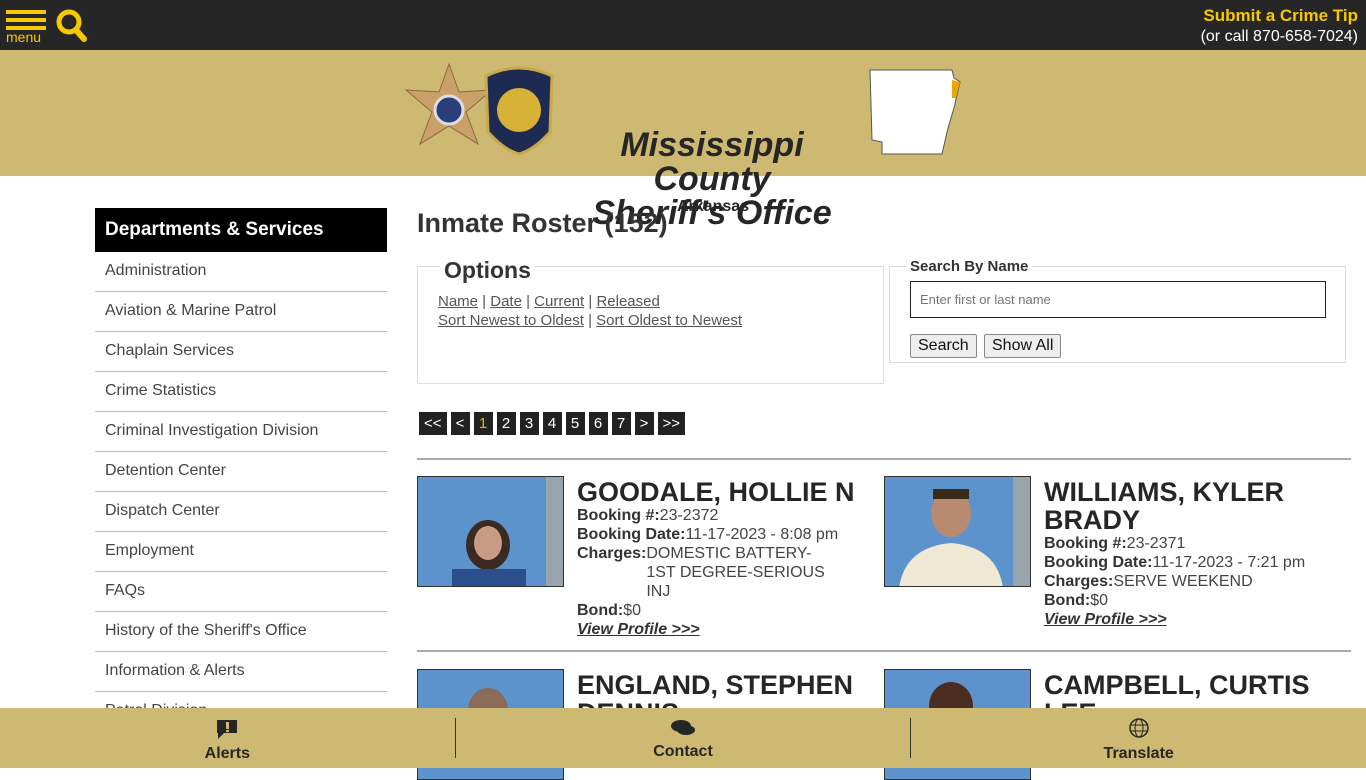 The image size is (1366, 780). I want to click on arkansas-map-icon, so click(915, 112).